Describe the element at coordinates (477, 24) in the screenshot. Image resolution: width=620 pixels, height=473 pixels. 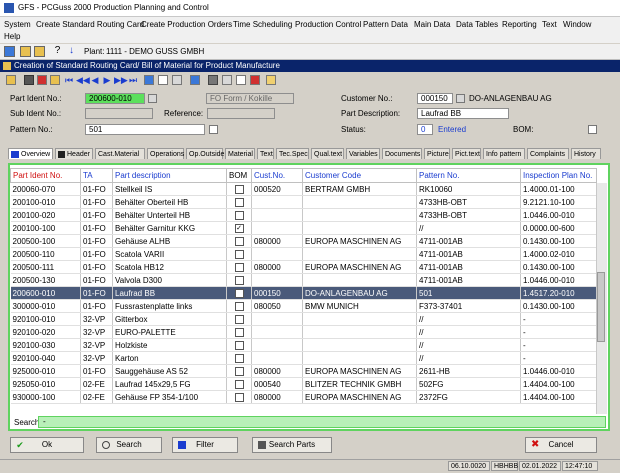
I see `menu-data-tables: Data Tables` at that location.